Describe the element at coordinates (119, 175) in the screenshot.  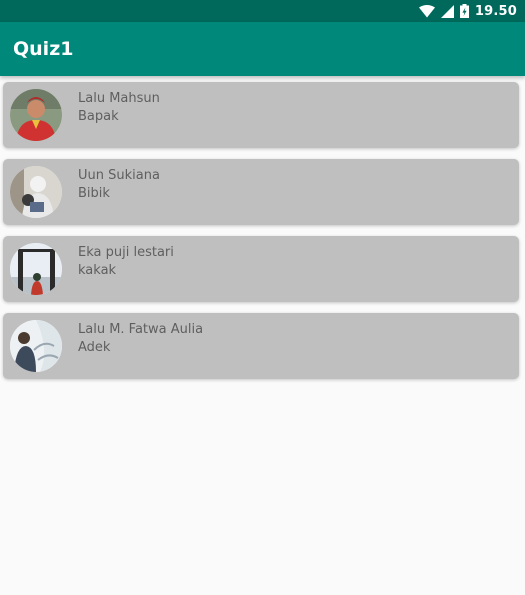
I see `contact-name: Uun Sukiana` at that location.